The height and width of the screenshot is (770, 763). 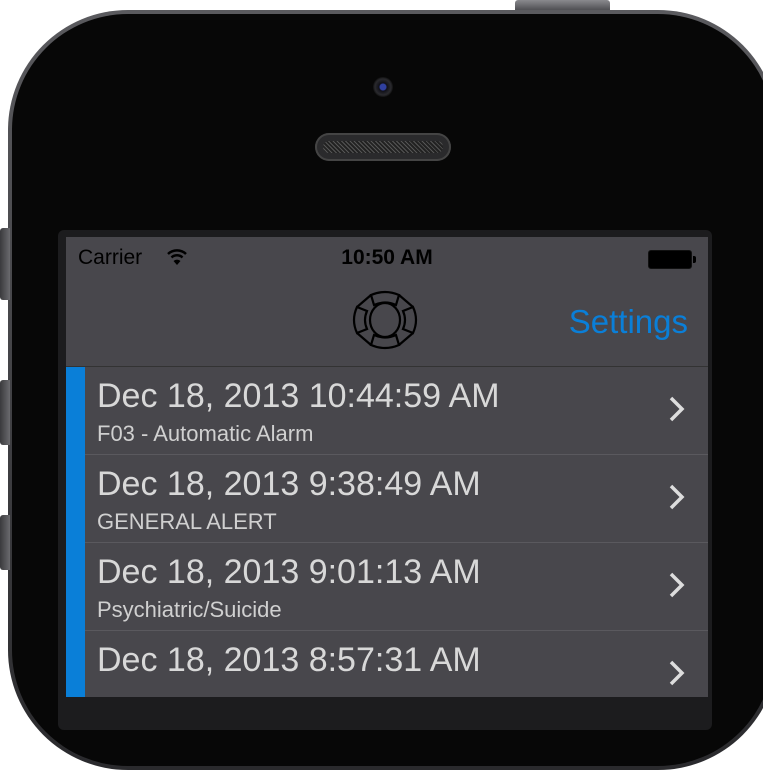 I want to click on earpiece-speaker, so click(x=383, y=147).